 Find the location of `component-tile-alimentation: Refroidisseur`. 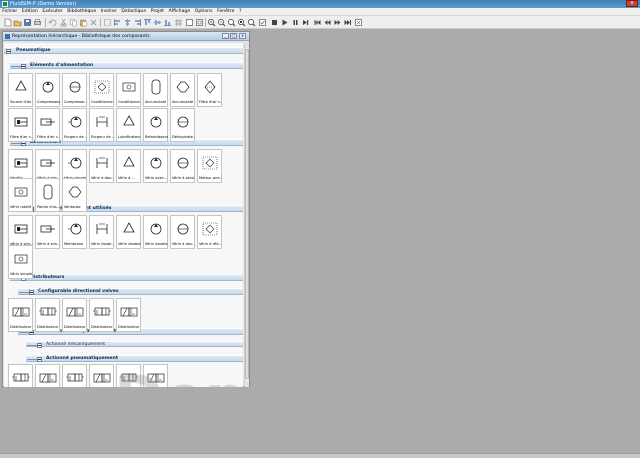

component-tile-alimentation: Refroidisseur is located at coordinates (155, 125).